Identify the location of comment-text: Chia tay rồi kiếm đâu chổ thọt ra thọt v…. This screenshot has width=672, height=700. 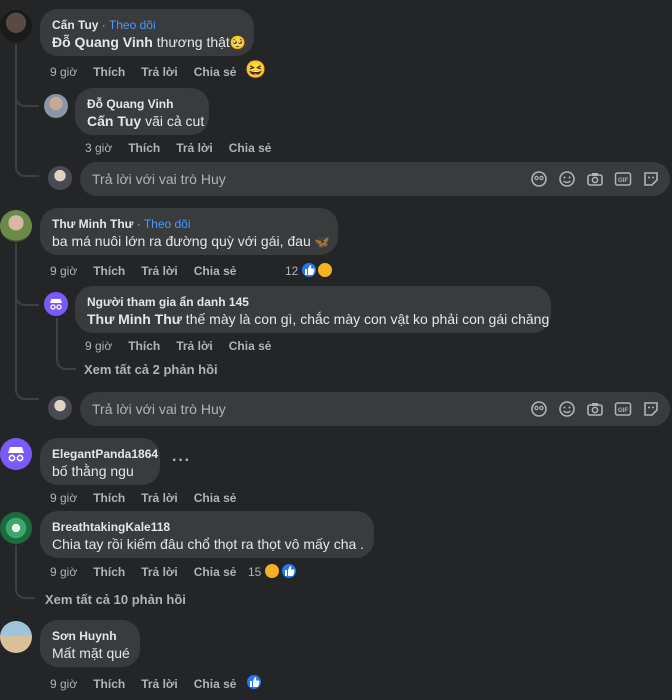
(208, 544).